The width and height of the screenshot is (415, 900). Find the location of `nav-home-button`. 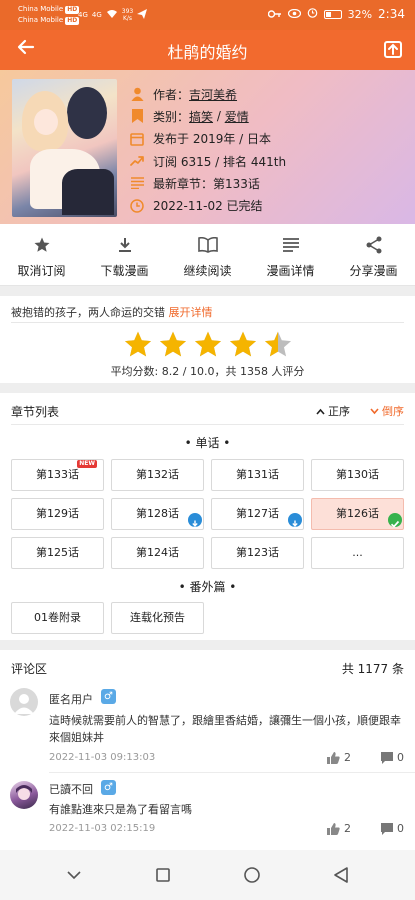

nav-home-button is located at coordinates (252, 875).